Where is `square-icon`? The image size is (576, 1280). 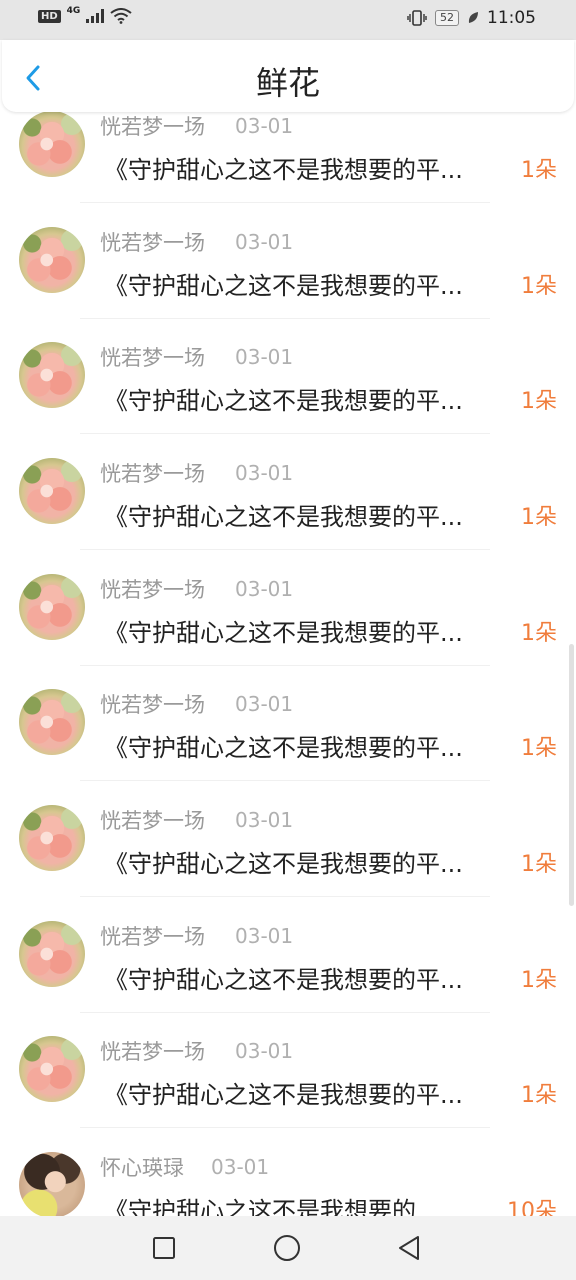
square-icon is located at coordinates (164, 1248).